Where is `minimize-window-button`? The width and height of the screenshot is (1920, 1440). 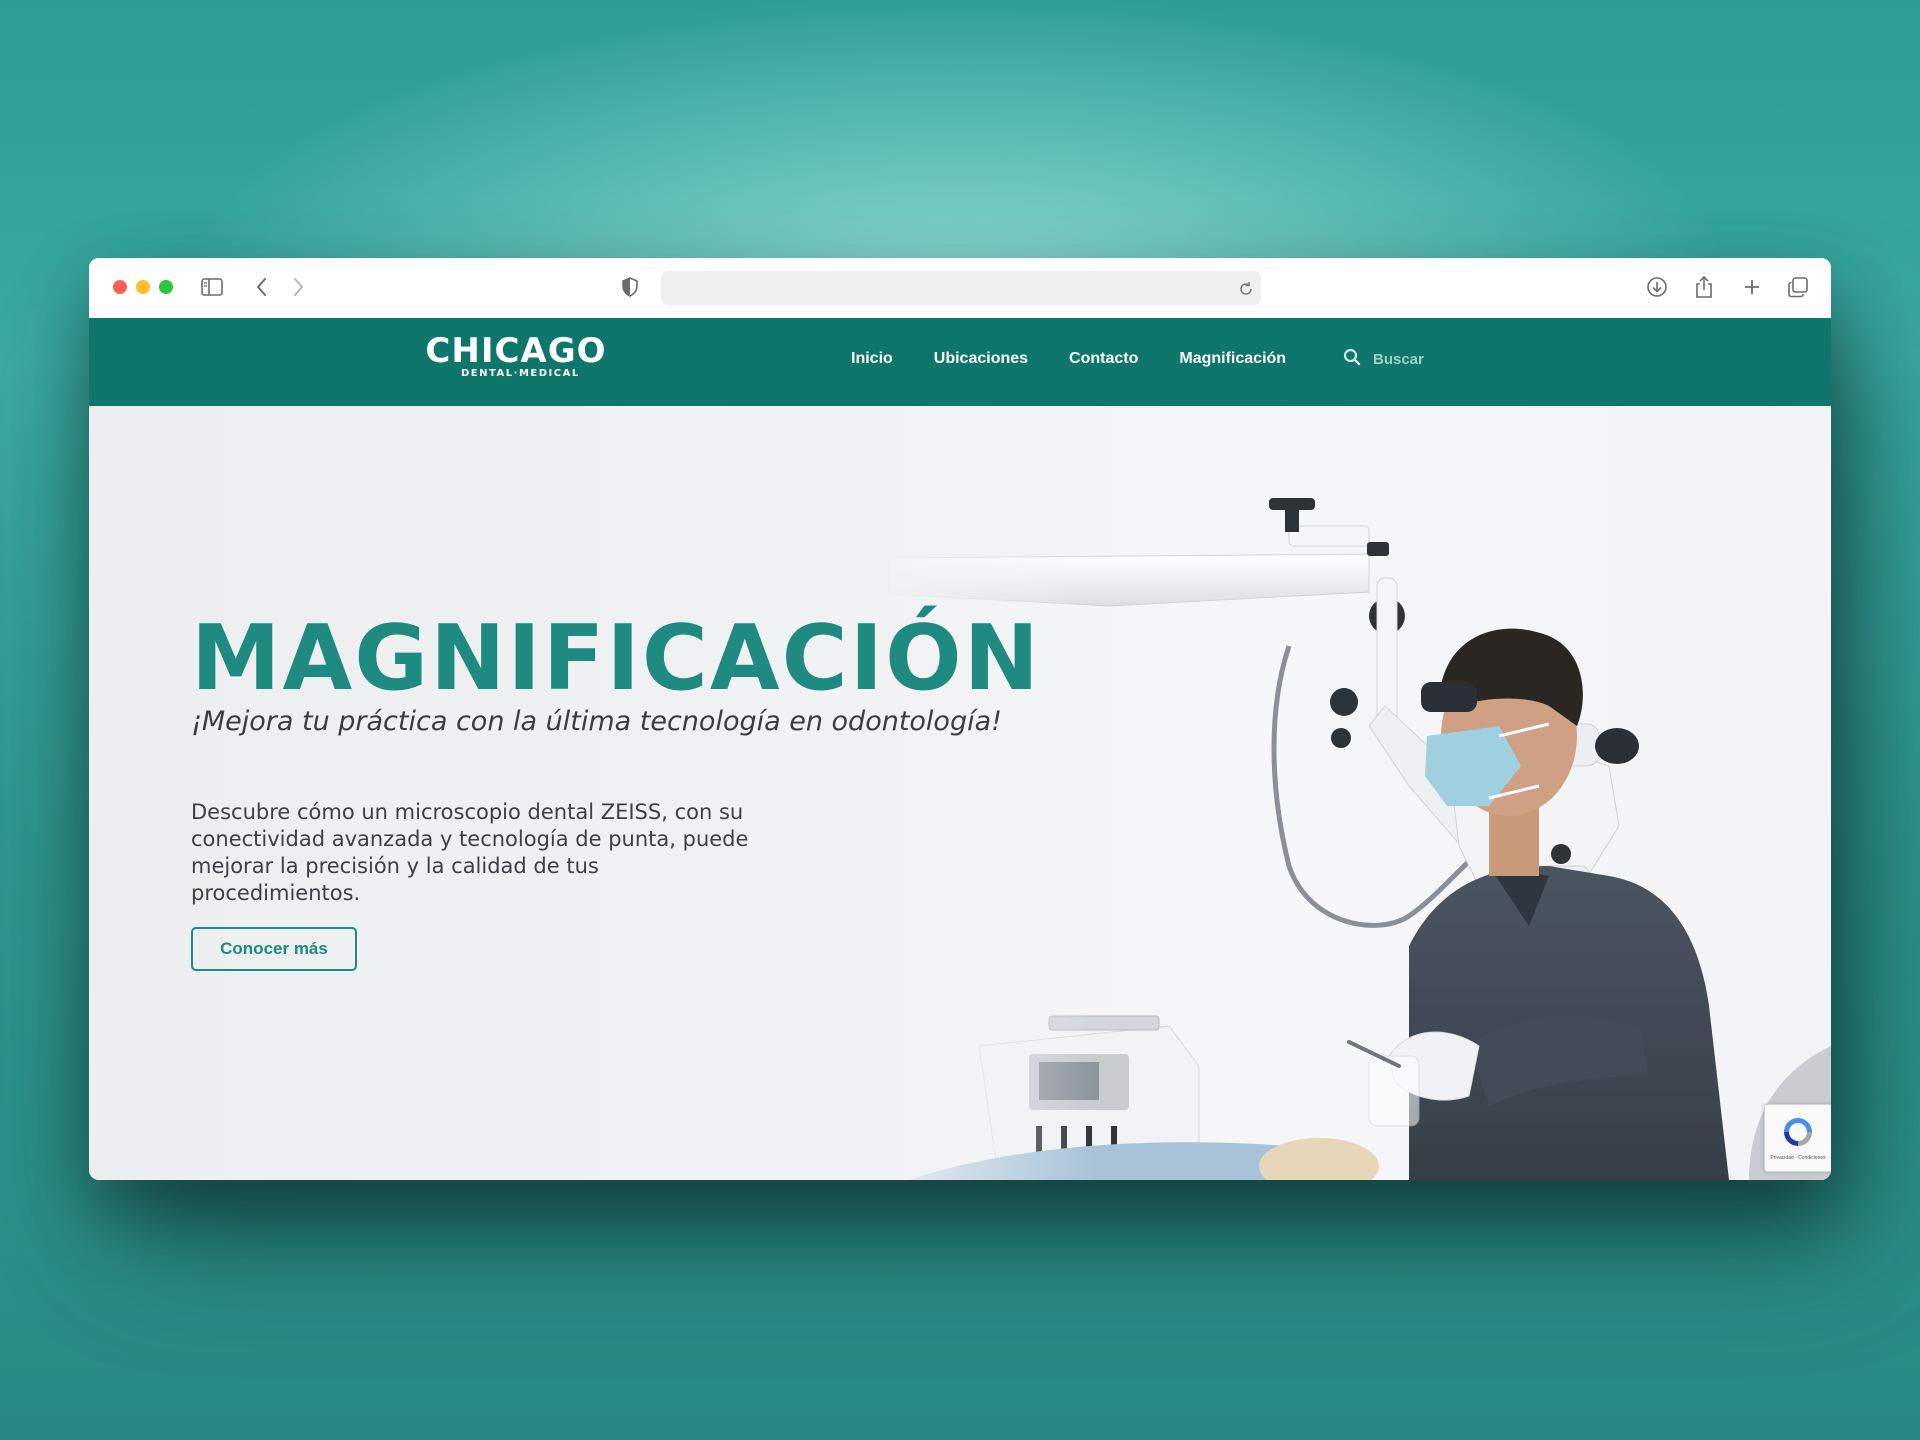
minimize-window-button is located at coordinates (143, 287).